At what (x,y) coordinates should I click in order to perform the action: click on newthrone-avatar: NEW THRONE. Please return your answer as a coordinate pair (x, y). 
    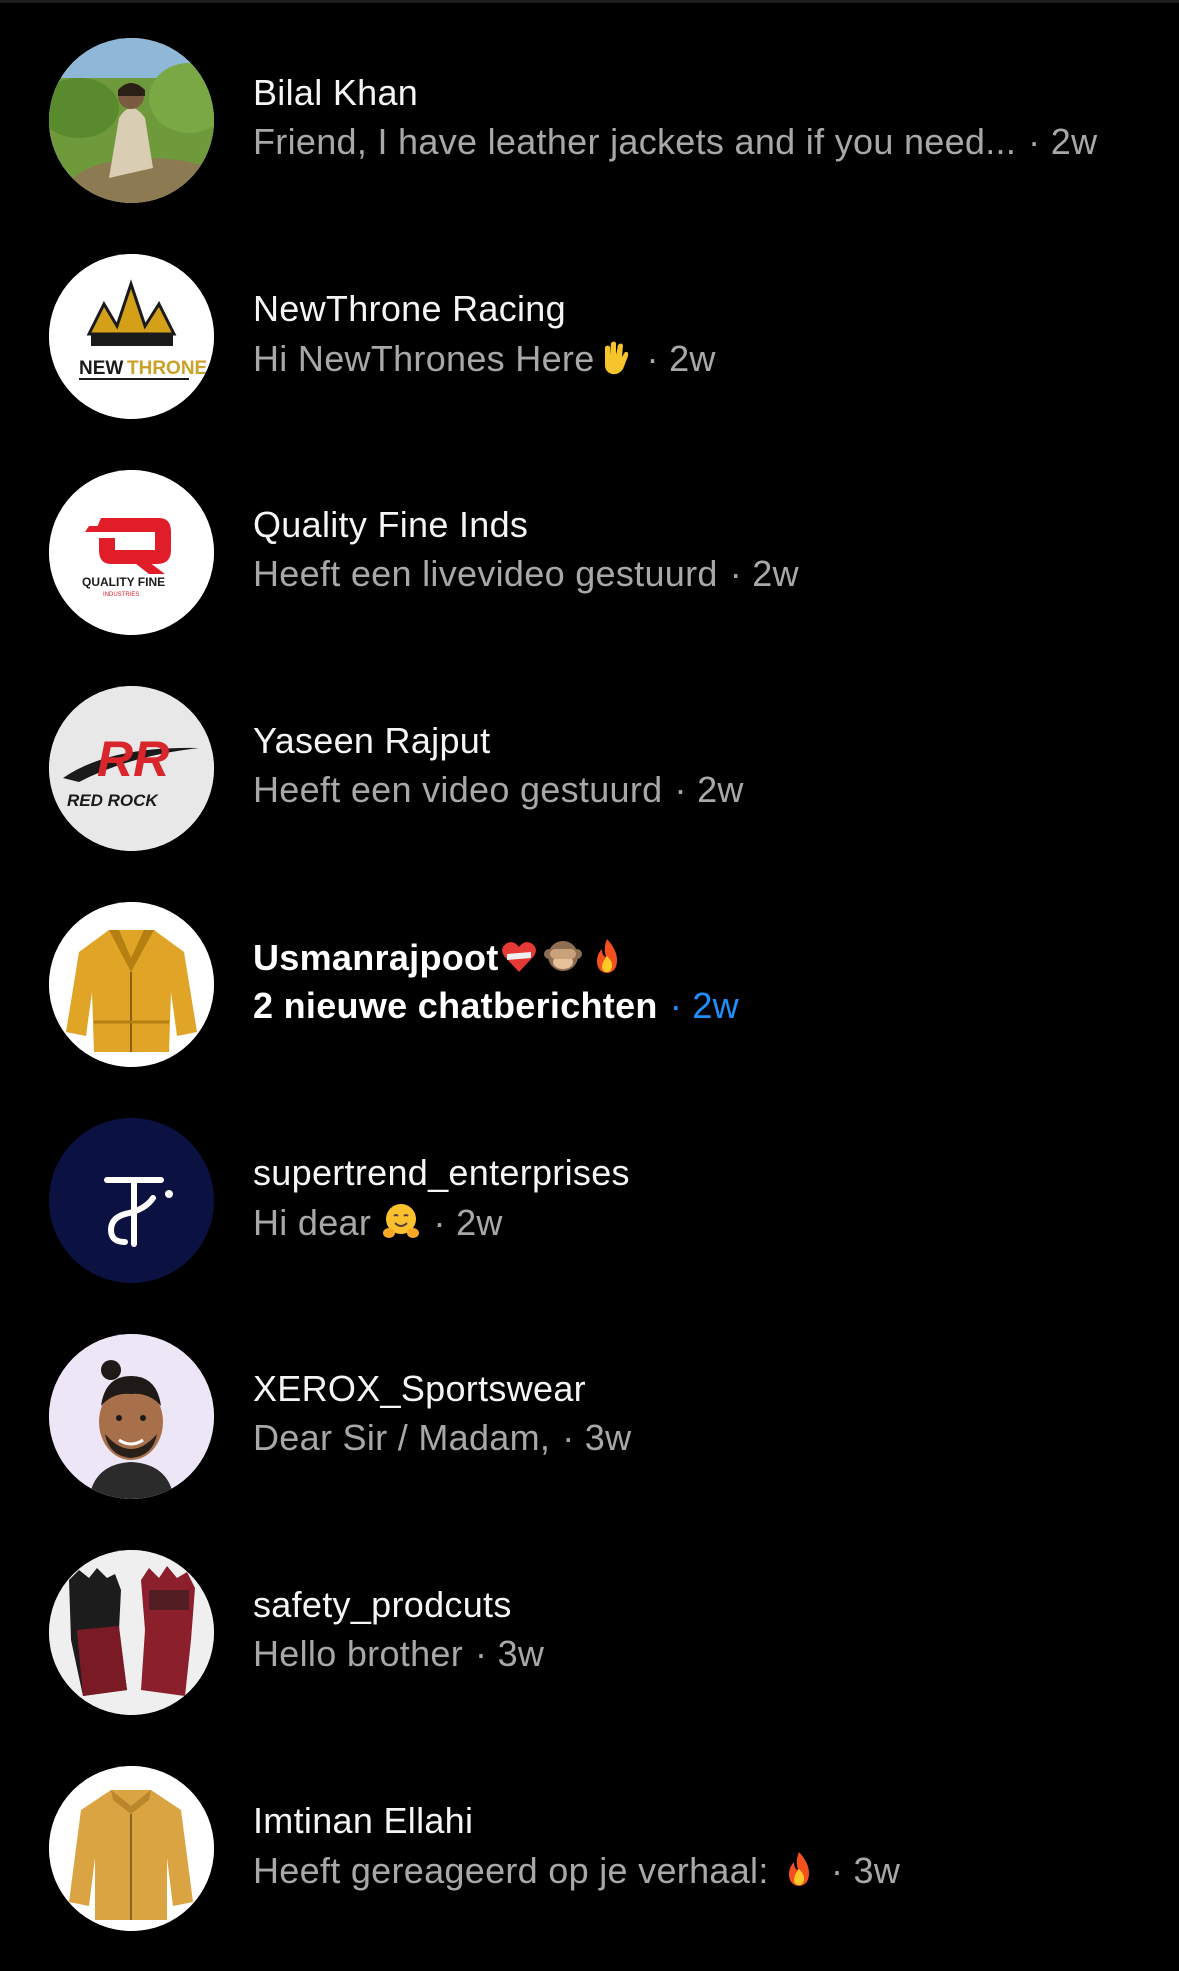
    Looking at the image, I should click on (131, 336).